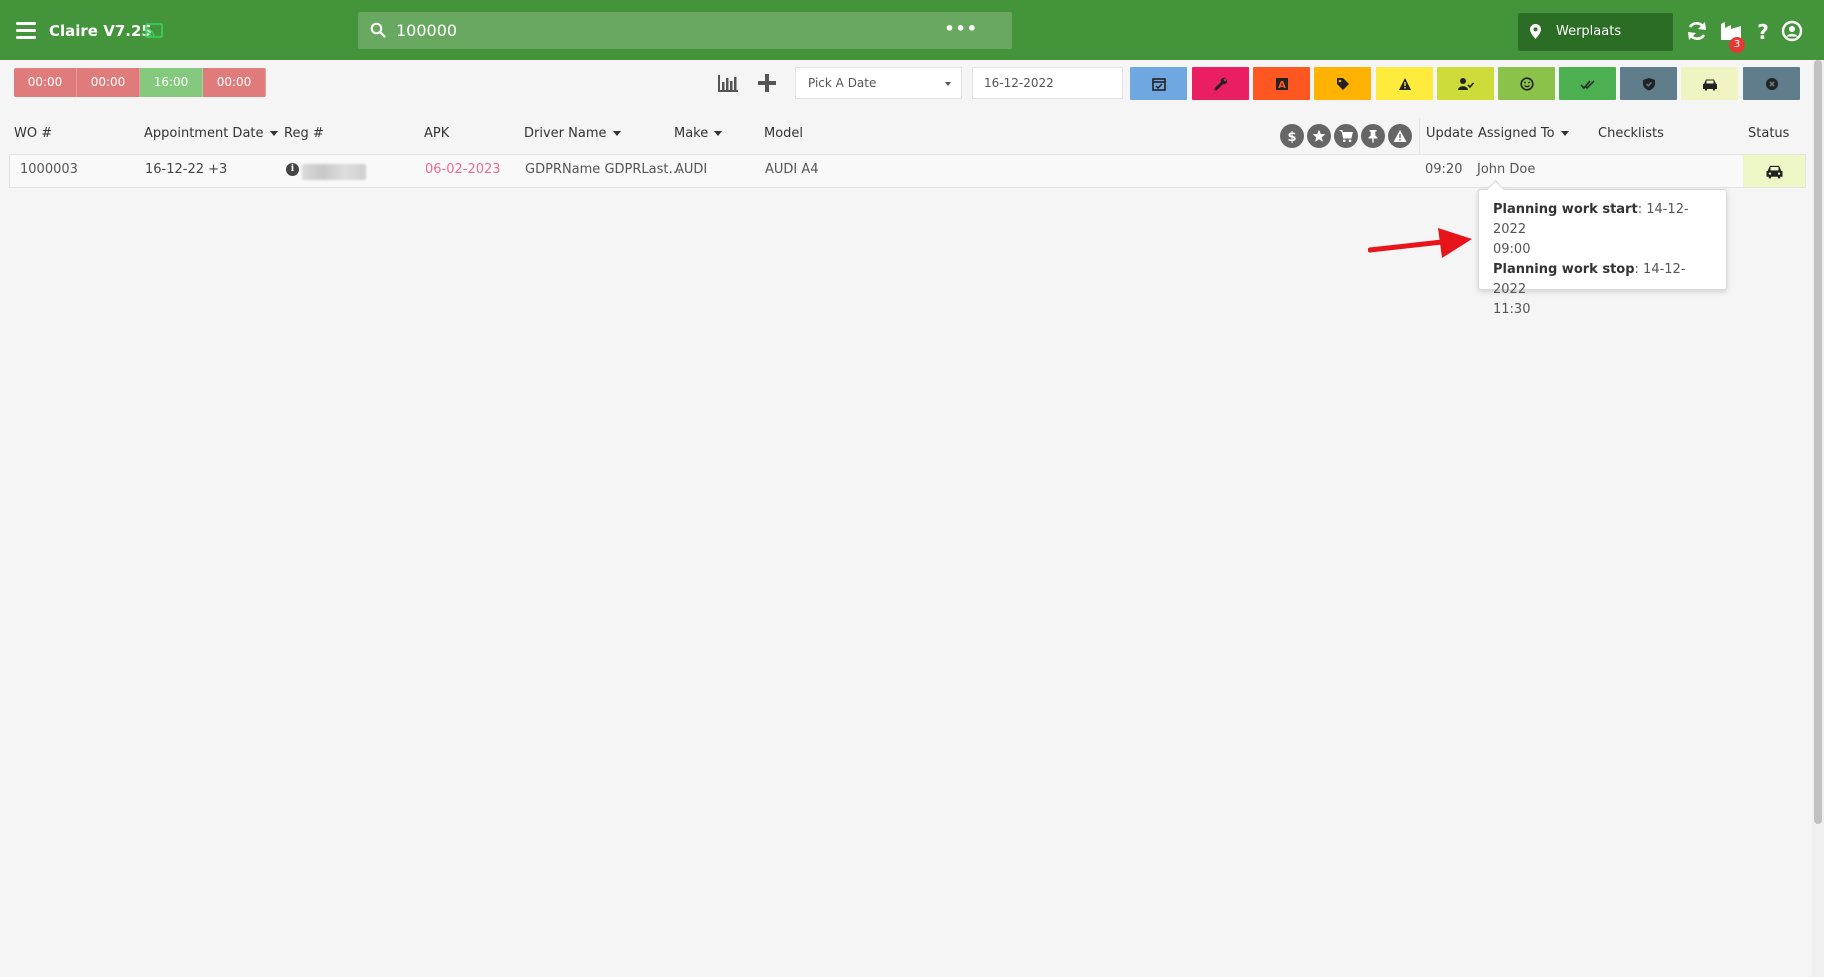 The width and height of the screenshot is (1824, 977). Describe the element at coordinates (961, 28) in the screenshot. I see `search-more-icon: •••` at that location.